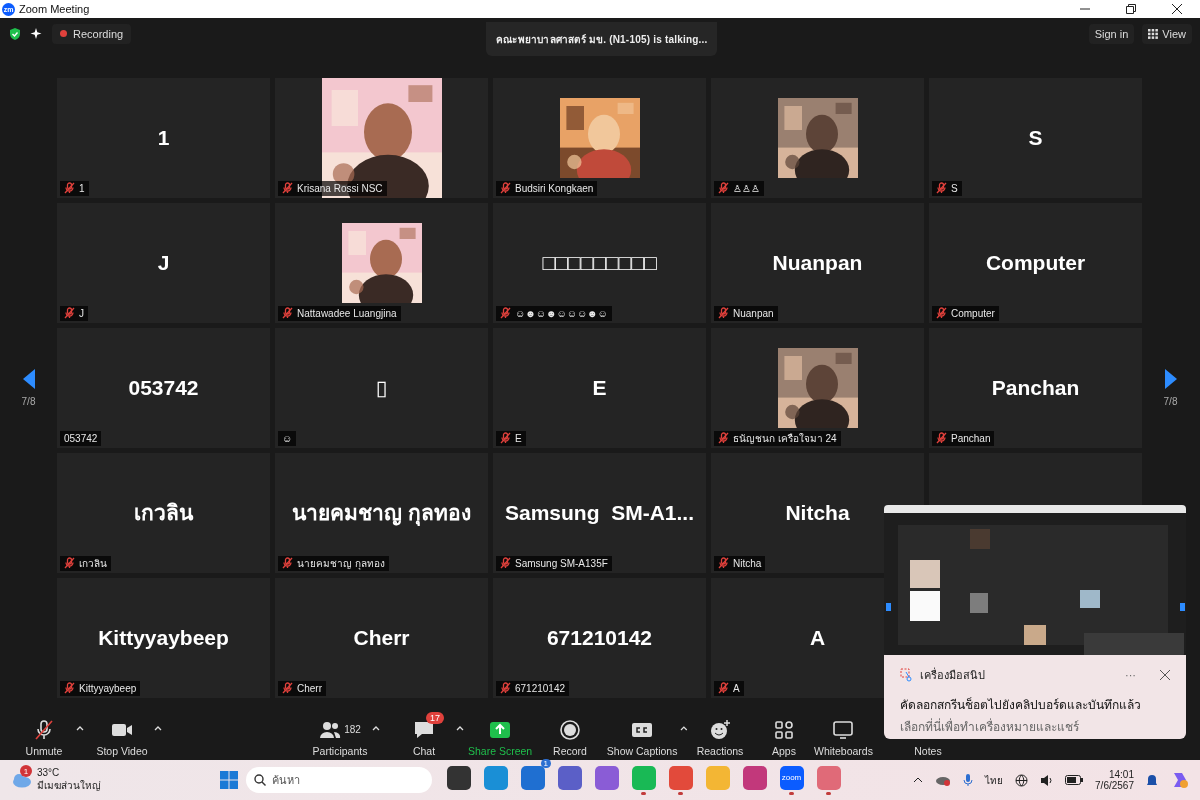 The width and height of the screenshot is (1200, 800). What do you see at coordinates (44, 733) in the screenshot?
I see `toolbar-button: Unmute` at bounding box center [44, 733].